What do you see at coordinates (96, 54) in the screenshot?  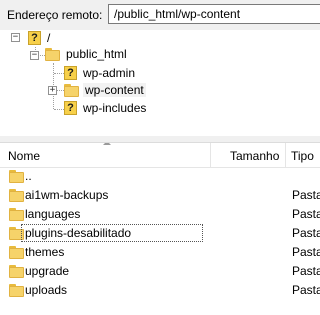 I see `tree-node-label: public_html` at bounding box center [96, 54].